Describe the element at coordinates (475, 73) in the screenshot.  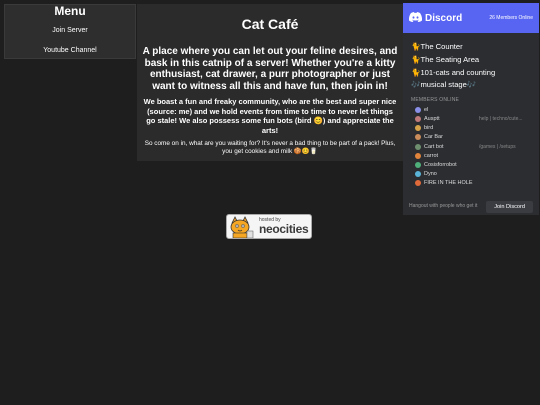
I see `channel-item: 🐈101-cats and counting` at that location.